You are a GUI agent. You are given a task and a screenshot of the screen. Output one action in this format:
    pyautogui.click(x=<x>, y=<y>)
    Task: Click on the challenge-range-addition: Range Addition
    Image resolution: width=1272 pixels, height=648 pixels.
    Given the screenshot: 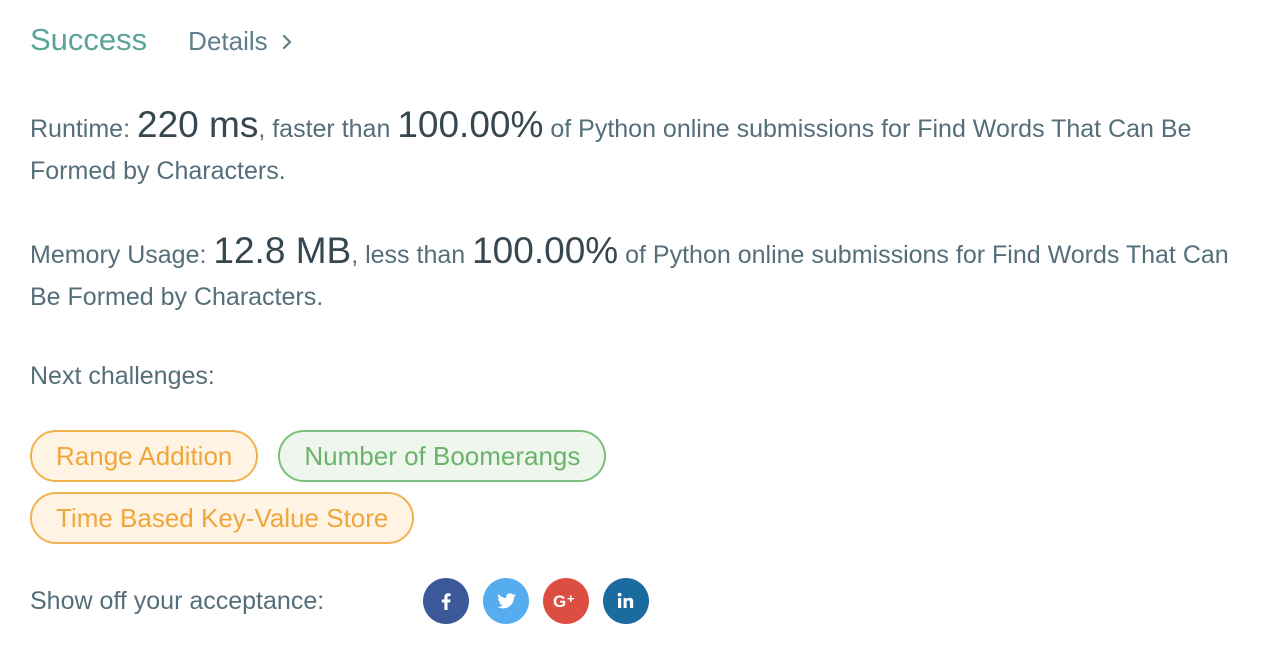 What is the action you would take?
    pyautogui.click(x=144, y=456)
    